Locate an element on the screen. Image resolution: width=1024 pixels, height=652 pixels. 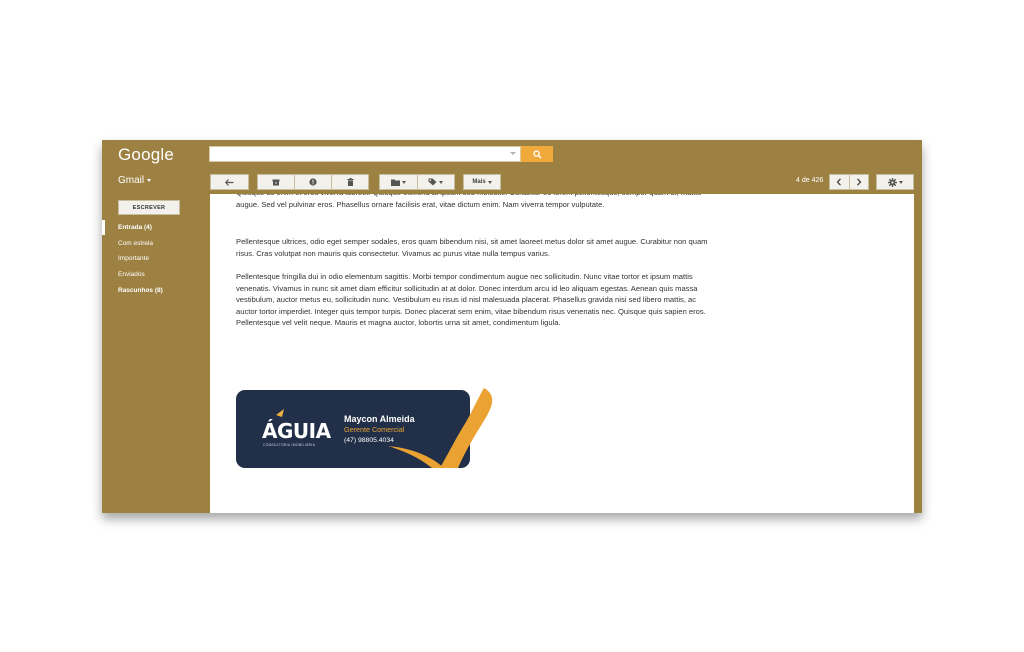
search-button is located at coordinates (537, 154).